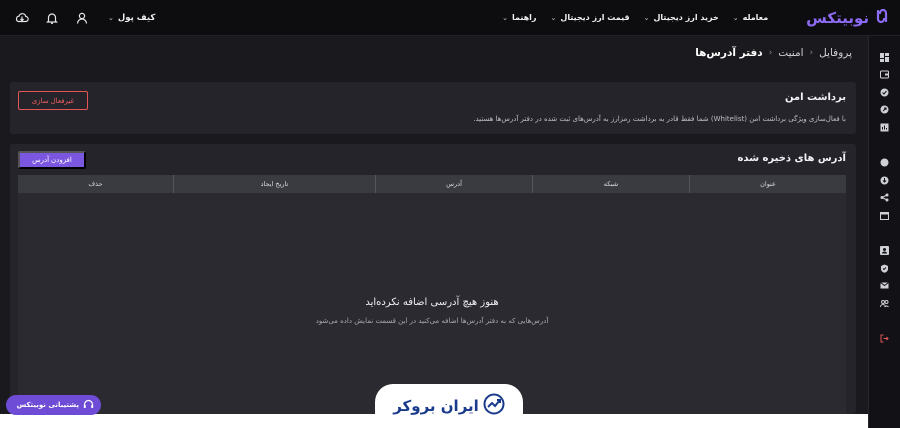  What do you see at coordinates (885, 180) in the screenshot?
I see `deposit-icon` at bounding box center [885, 180].